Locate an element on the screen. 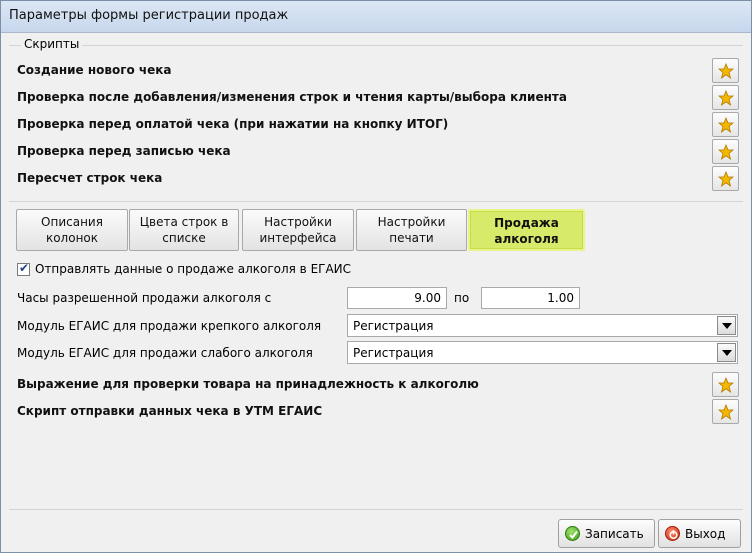 The image size is (752, 553). footer-divider is located at coordinates (376, 509).